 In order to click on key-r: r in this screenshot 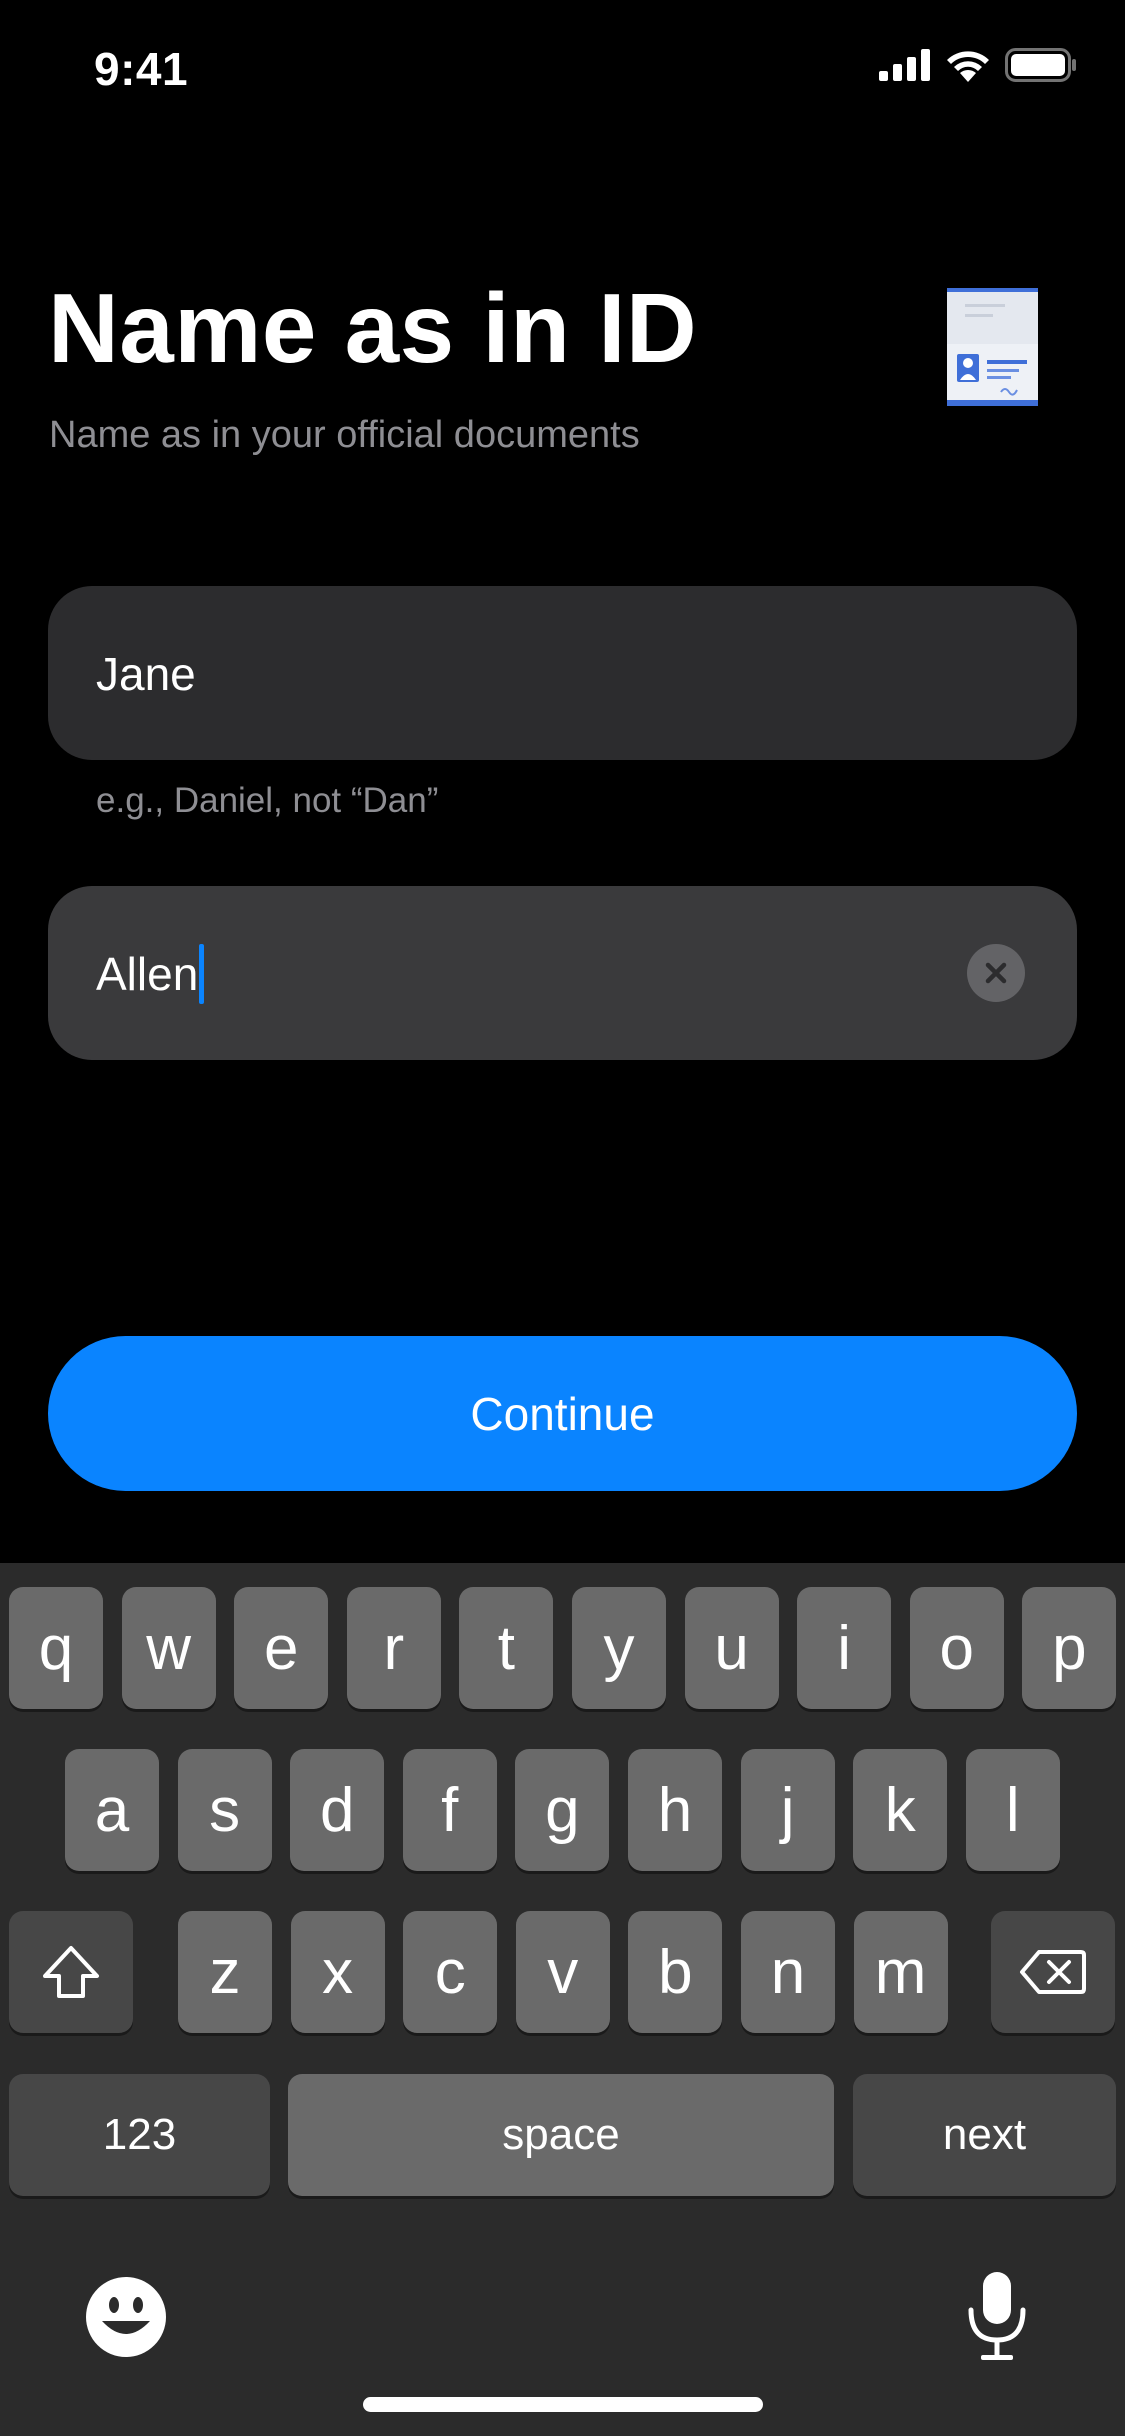, I will do `click(393, 1648)`.